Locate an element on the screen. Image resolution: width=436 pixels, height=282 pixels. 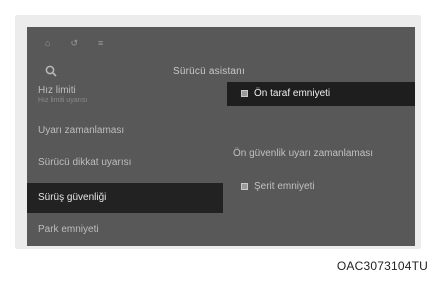
sidebar-item-label: Uyarı zamanlaması is located at coordinates (81, 130).